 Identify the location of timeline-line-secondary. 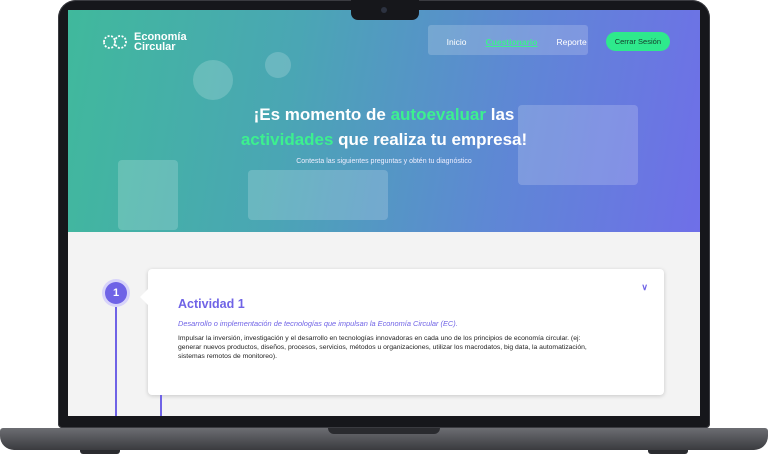
(161, 405).